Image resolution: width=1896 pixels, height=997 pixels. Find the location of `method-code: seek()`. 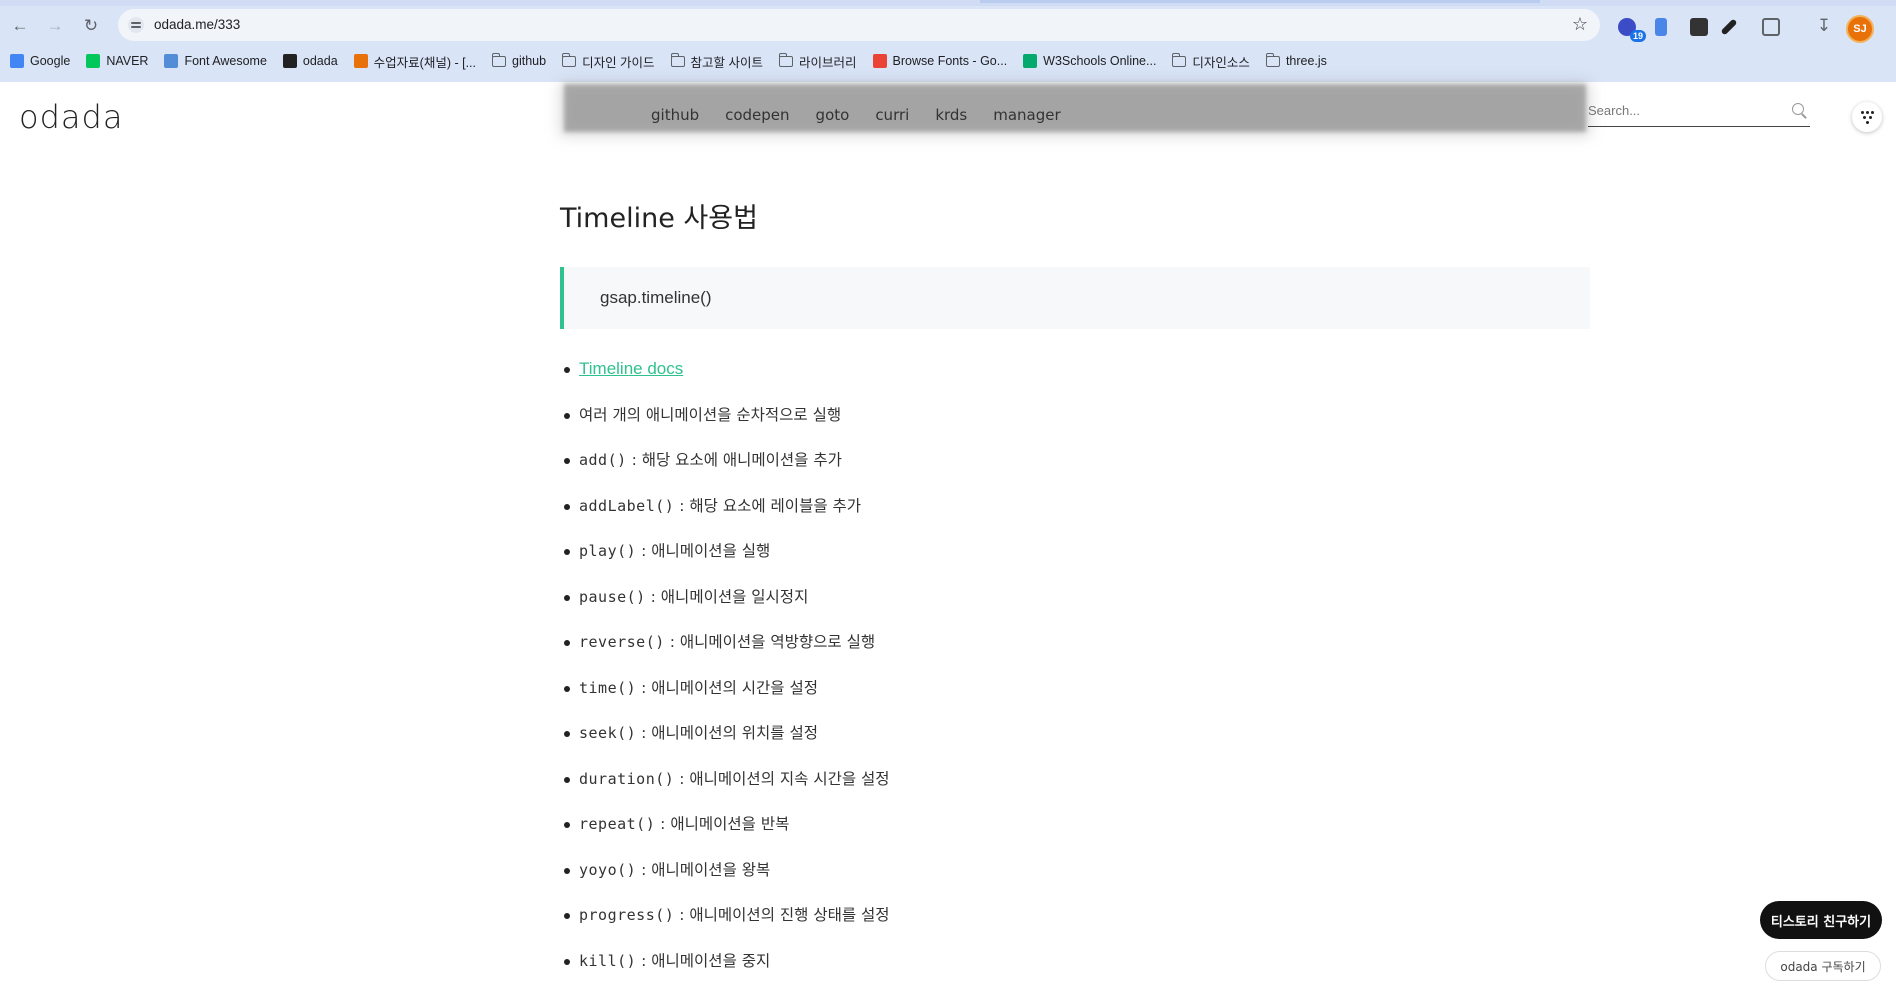

method-code: seek() is located at coordinates (608, 733).